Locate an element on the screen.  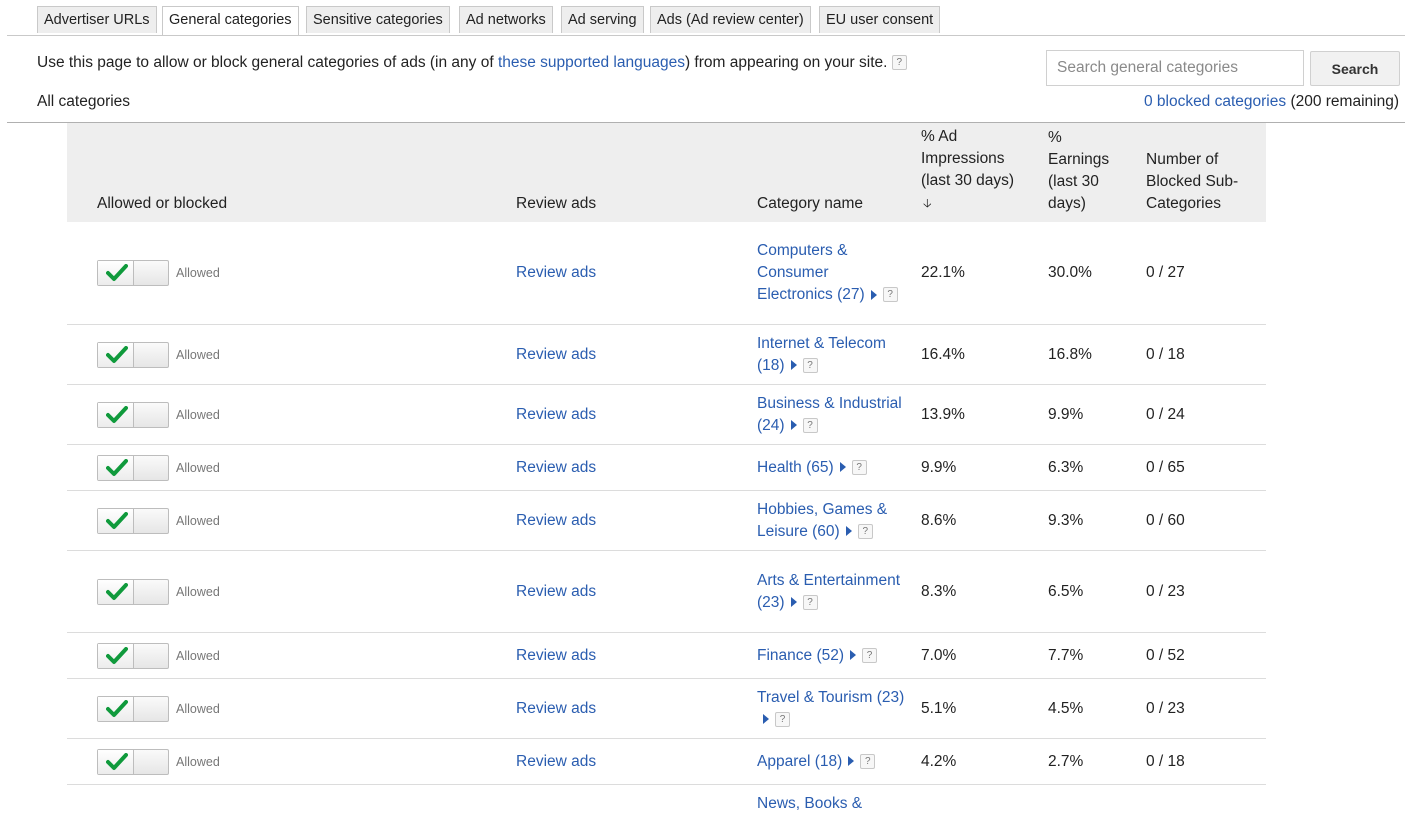
sort-descending-icon: 🡣 is located at coordinates (927, 203).